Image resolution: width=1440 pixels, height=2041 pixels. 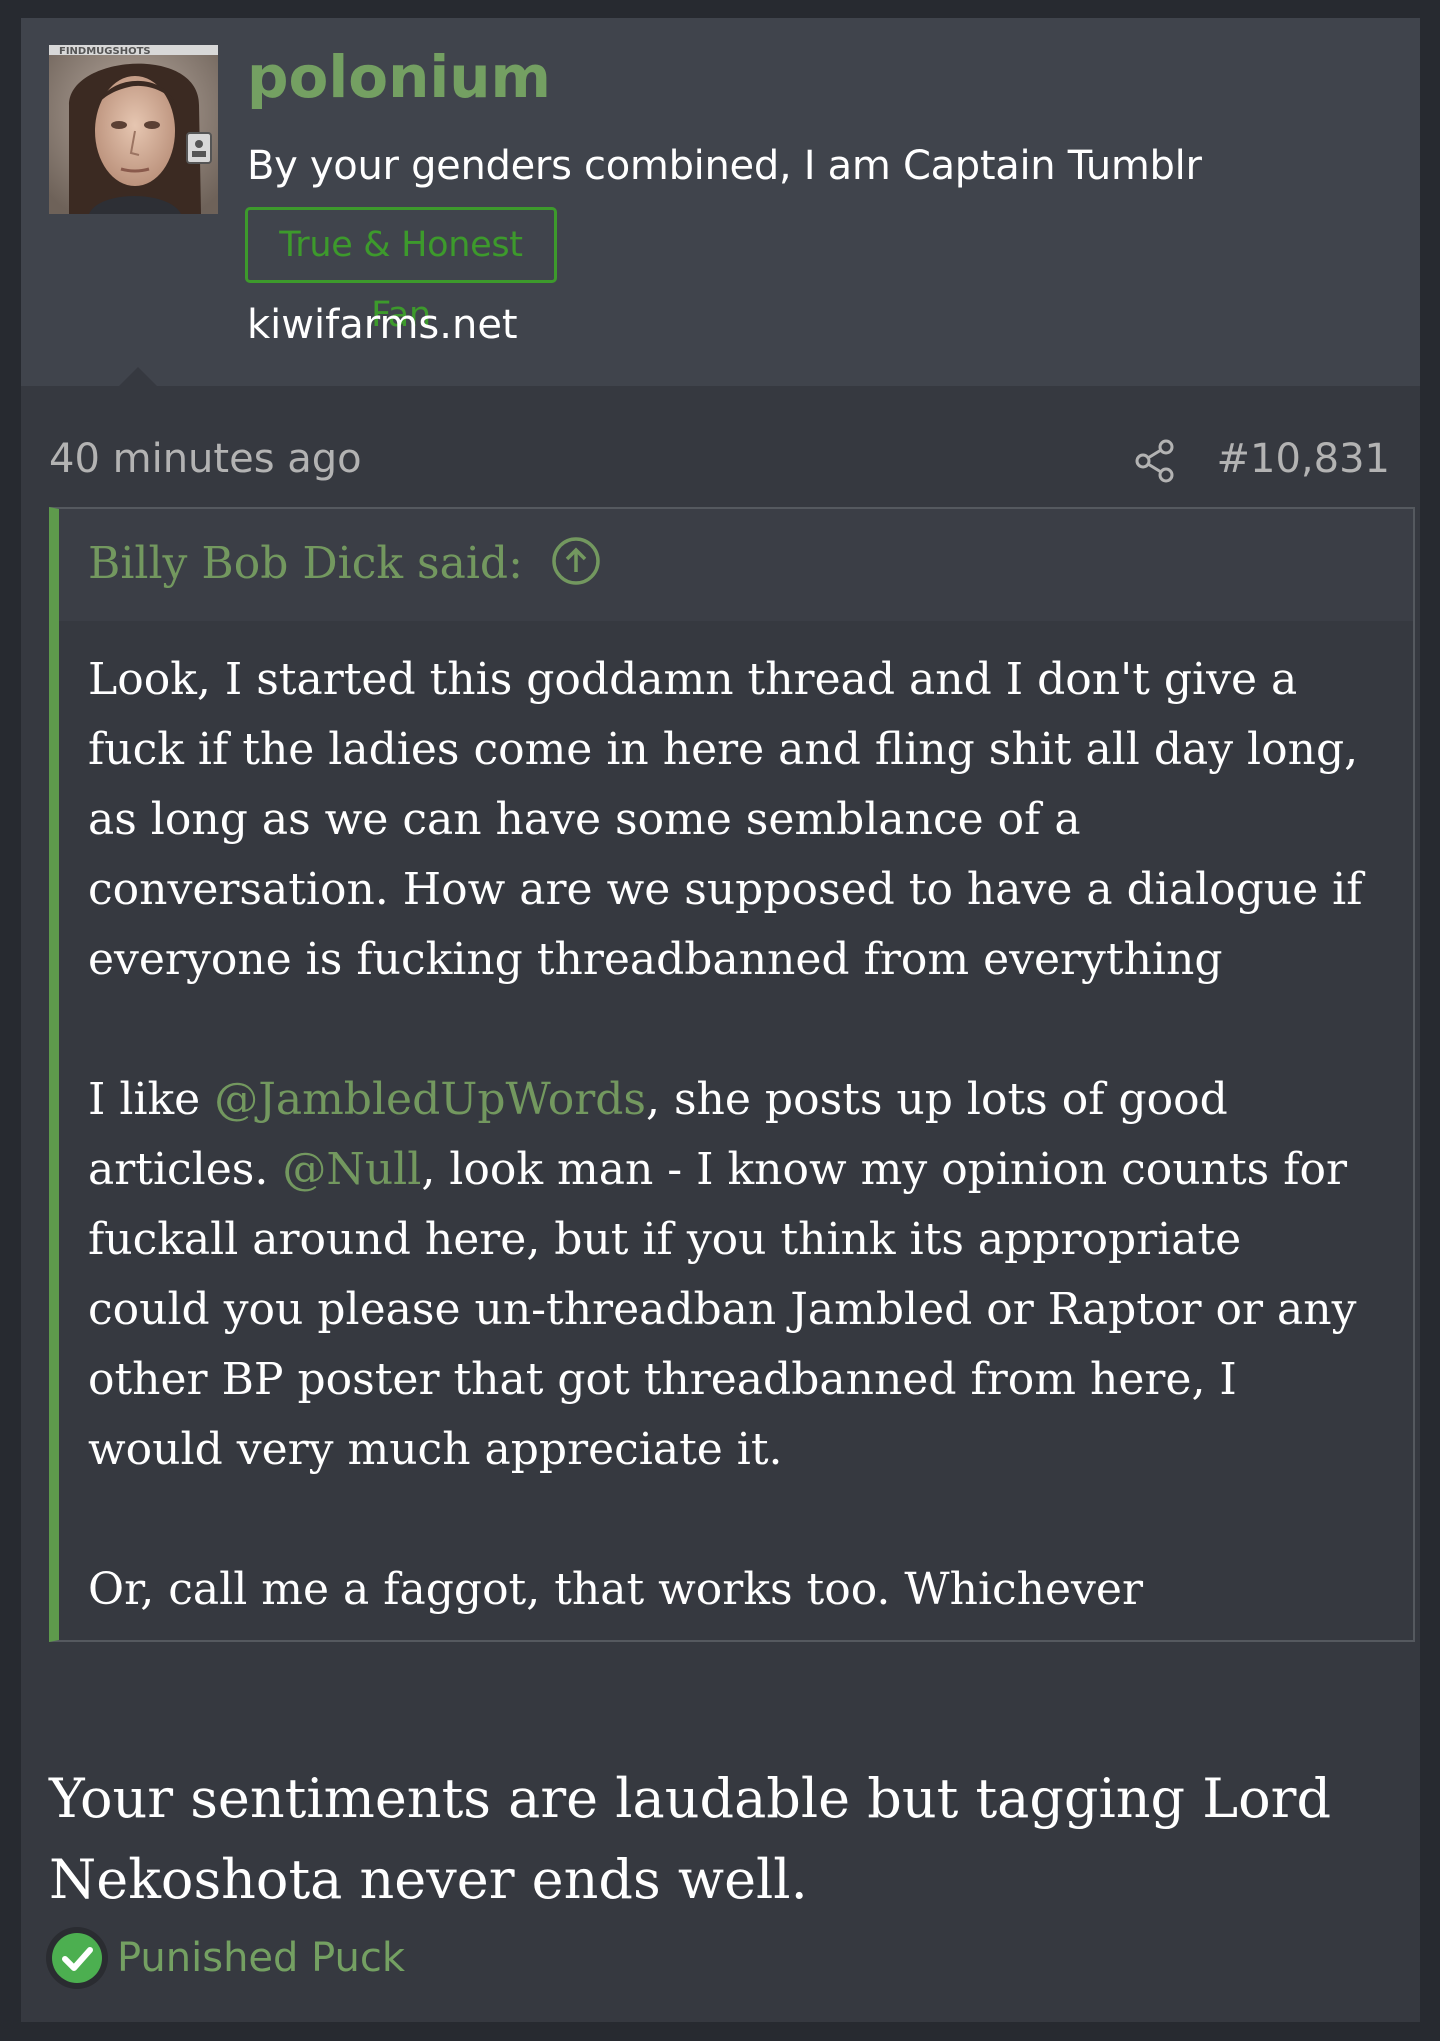 I want to click on post-meta: 40 minutes ago #10,831, so click(x=720, y=436).